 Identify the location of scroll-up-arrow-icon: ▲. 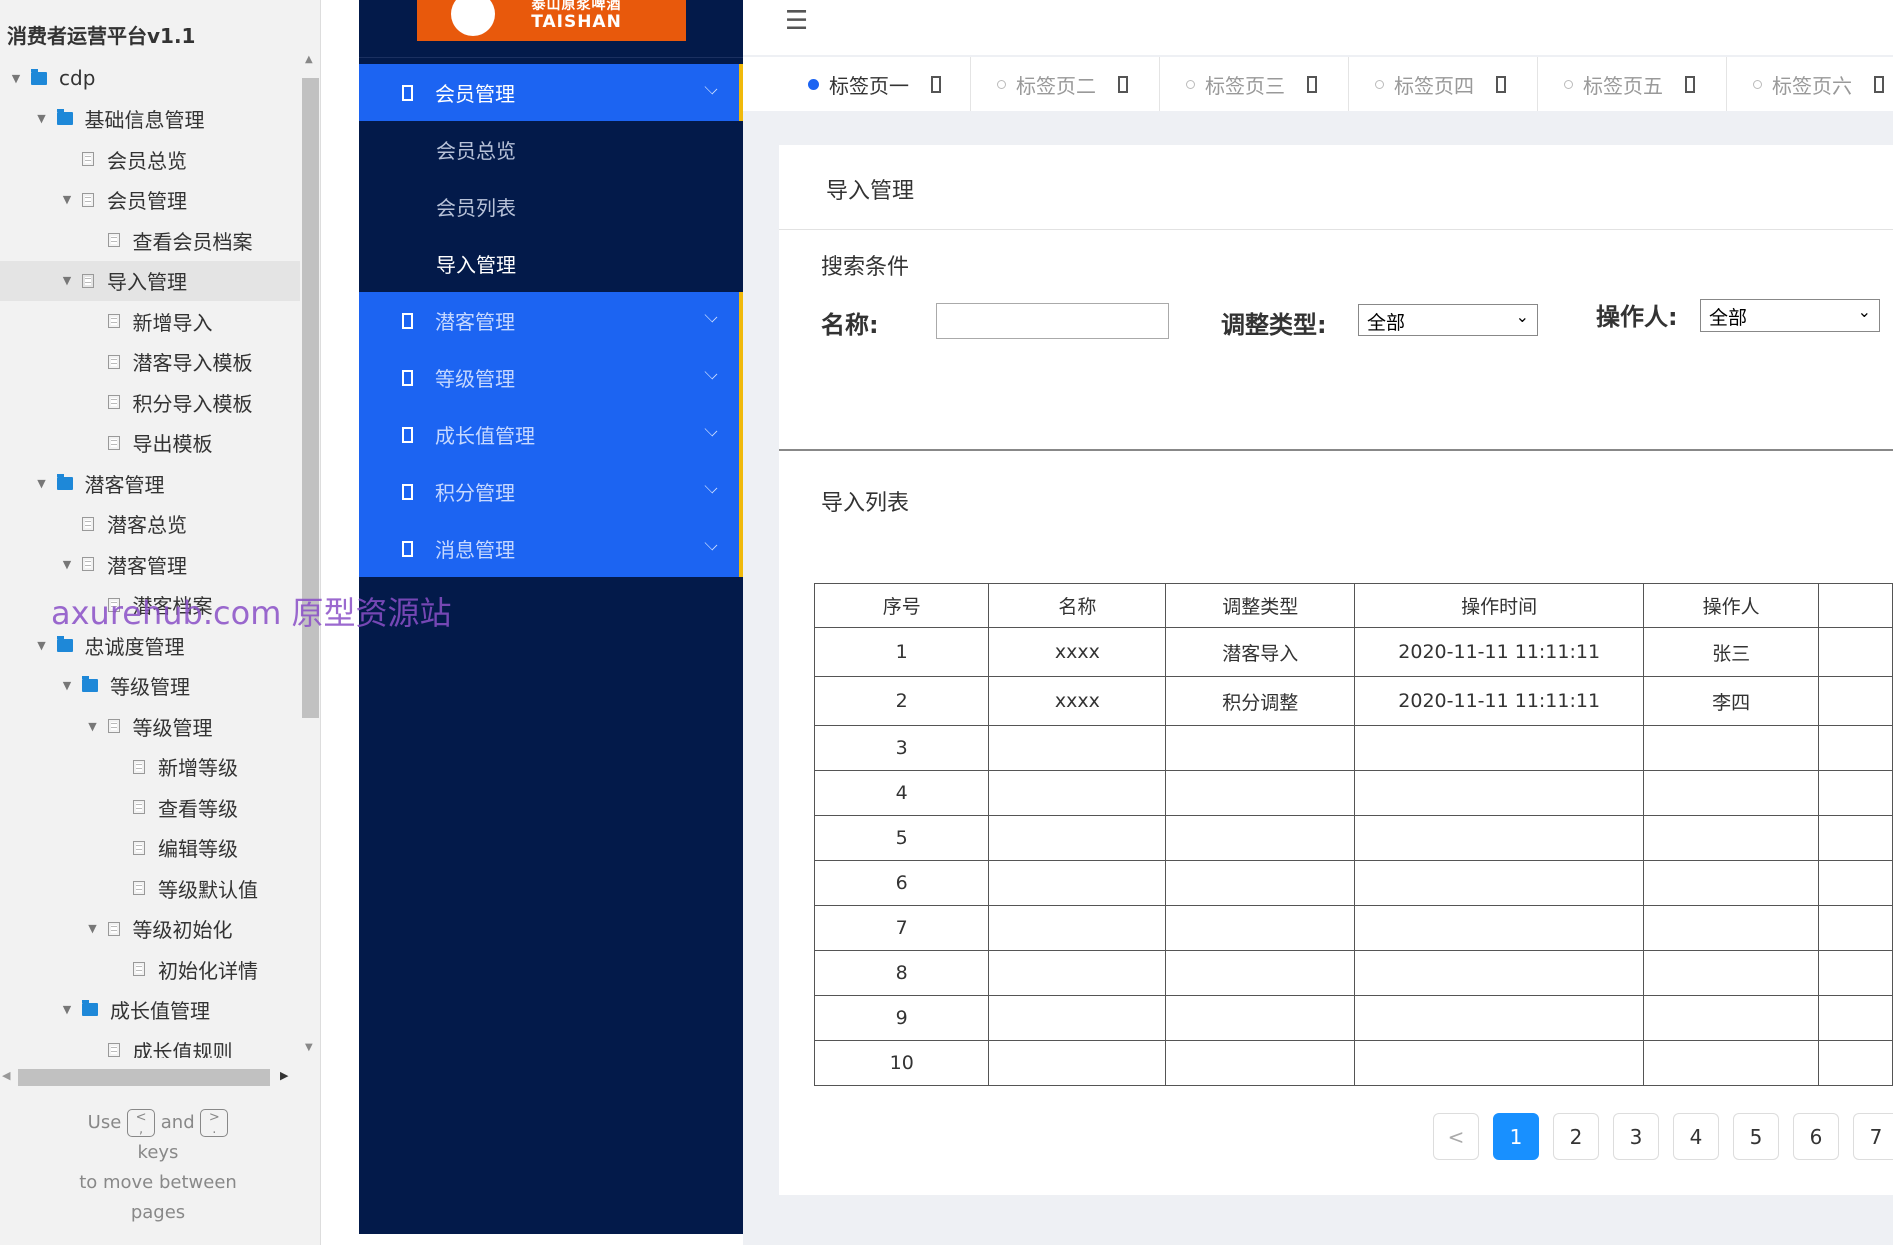
(309, 59).